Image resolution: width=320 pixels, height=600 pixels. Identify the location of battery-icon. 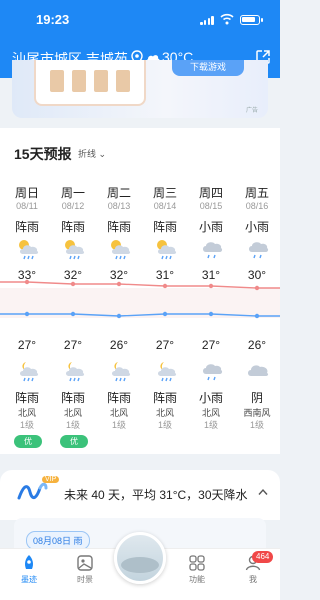
(251, 20).